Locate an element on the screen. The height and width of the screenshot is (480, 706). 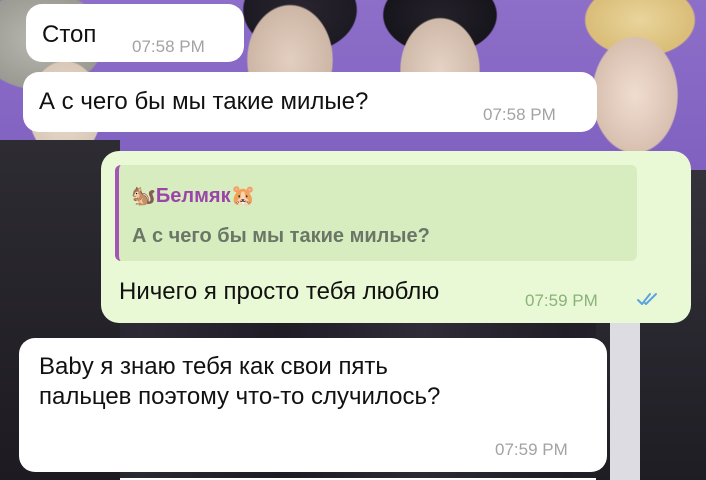
reply-author: 🐿️Белмяк🐹 is located at coordinates (193, 196).